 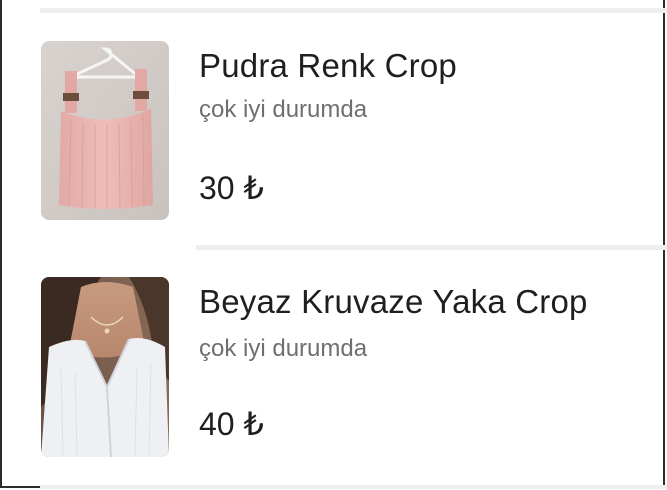 I want to click on white-crop-top-image, so click(x=105, y=367).